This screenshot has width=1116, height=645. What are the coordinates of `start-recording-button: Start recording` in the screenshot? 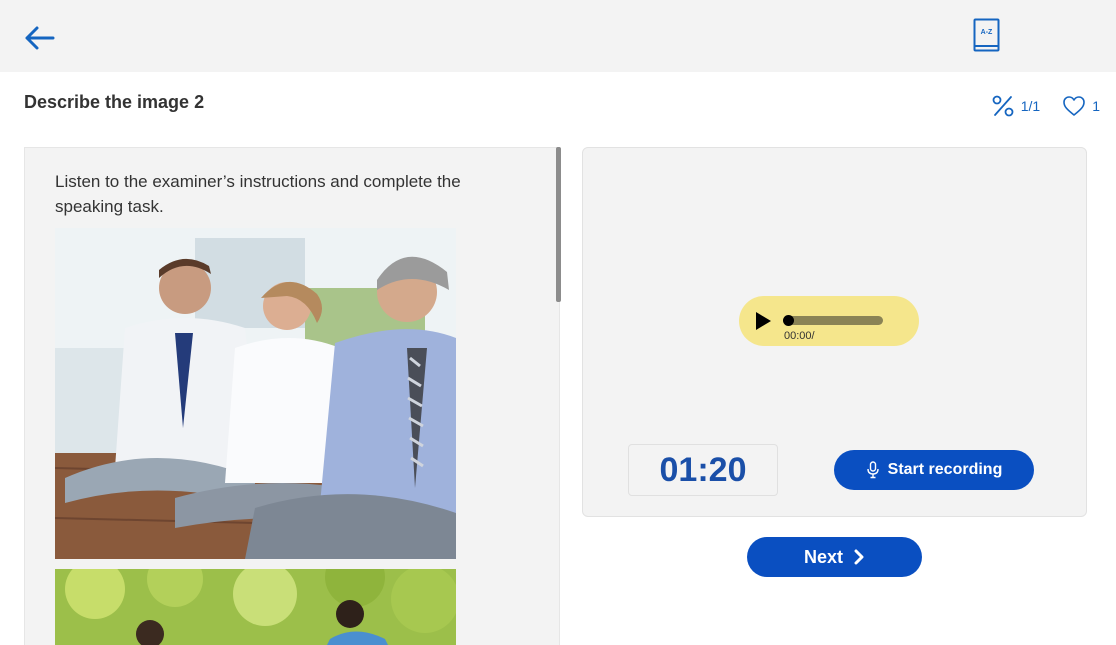 It's located at (934, 470).